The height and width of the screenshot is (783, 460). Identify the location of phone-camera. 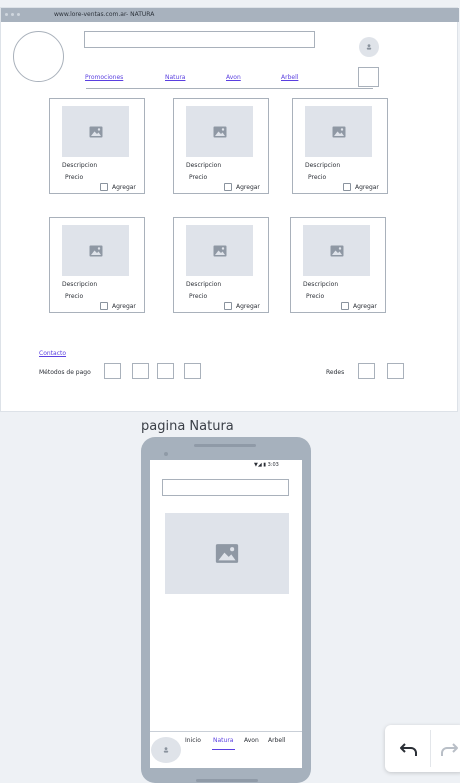
(166, 454).